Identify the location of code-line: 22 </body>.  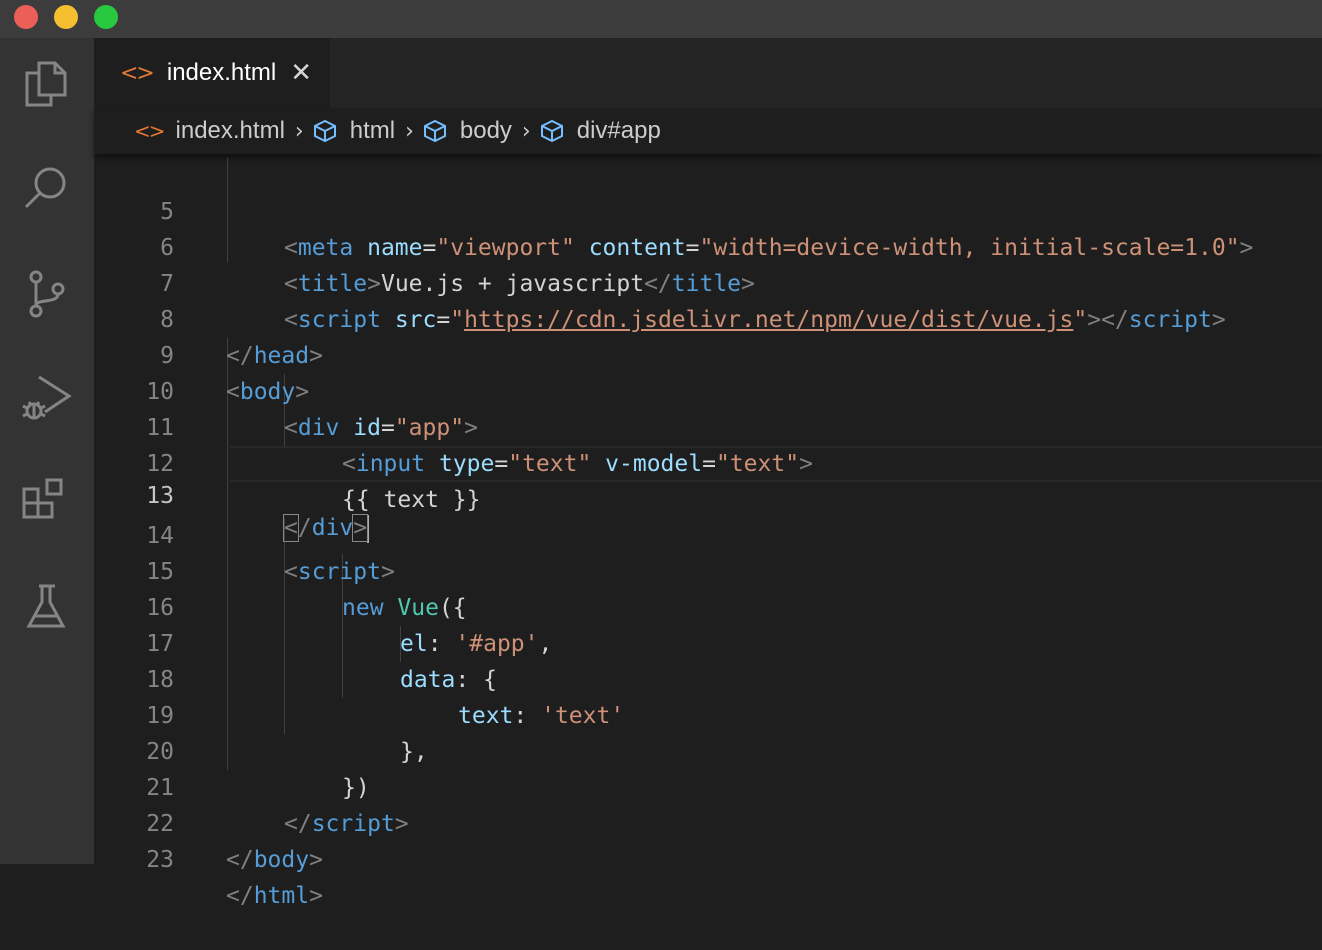
(708, 821).